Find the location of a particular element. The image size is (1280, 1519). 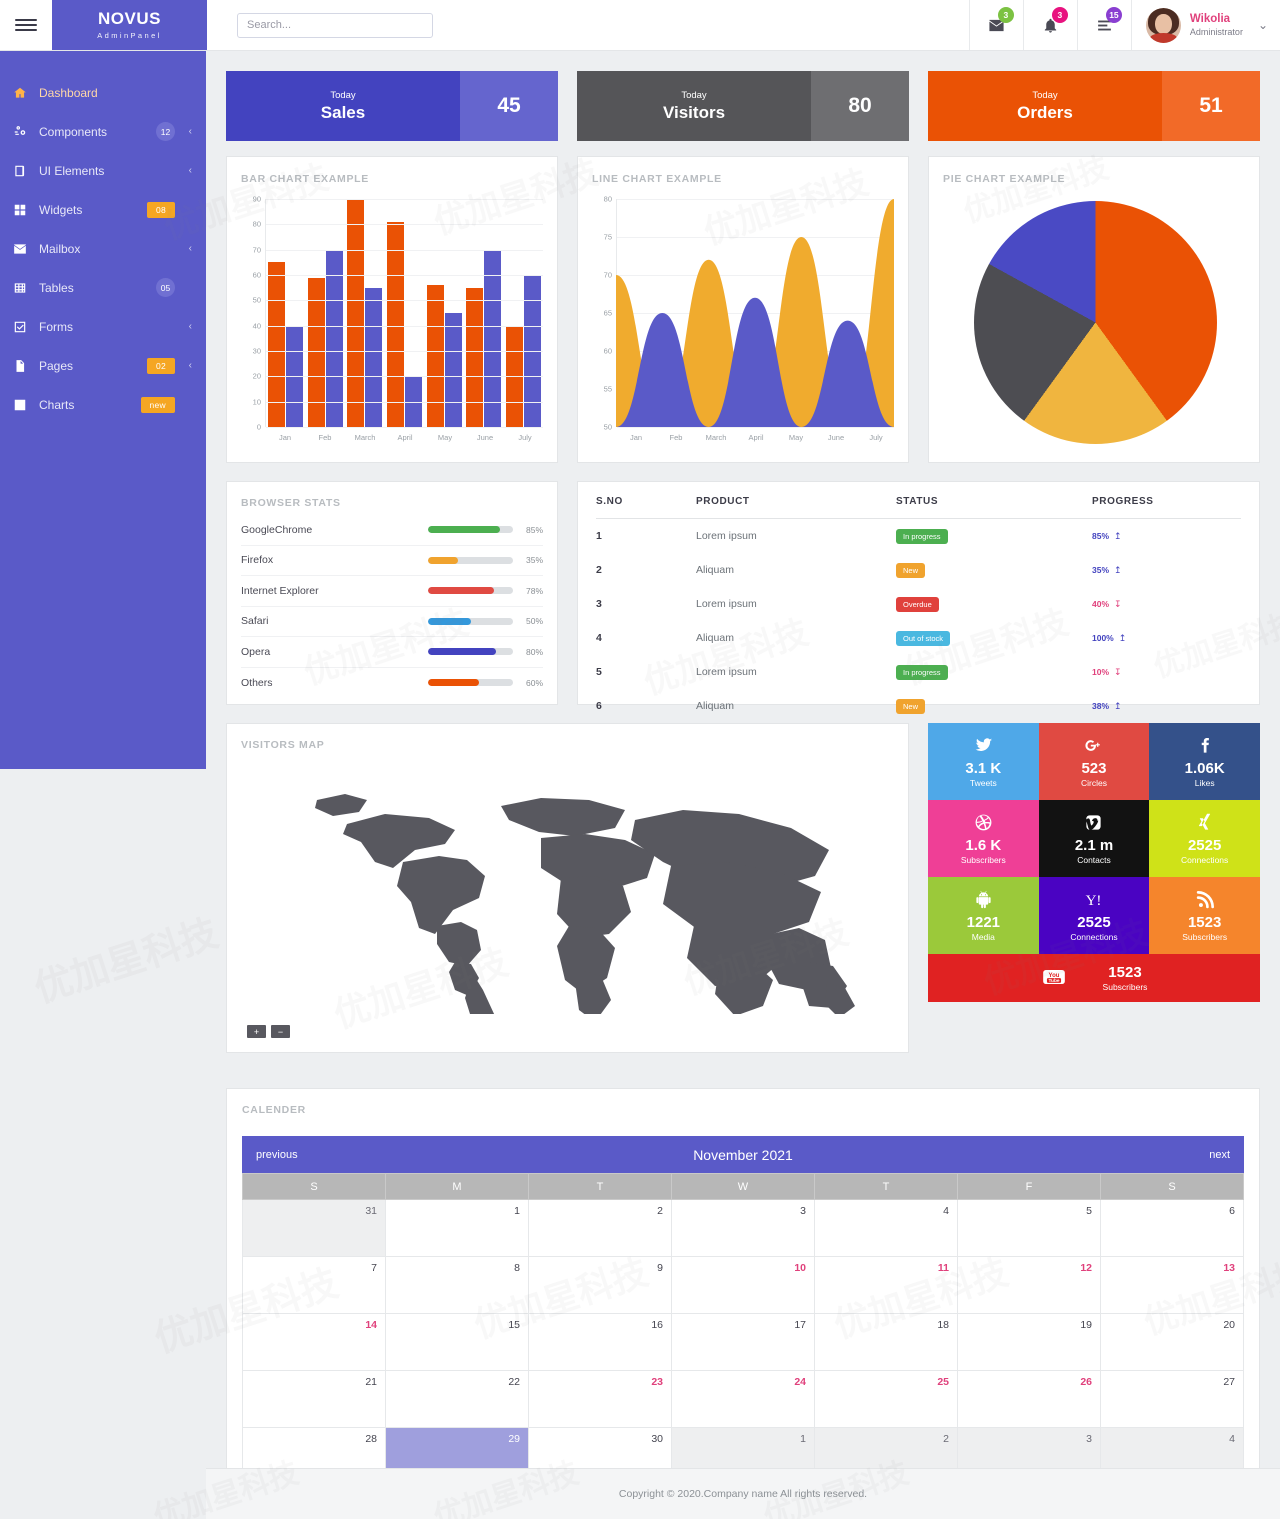

table-row: 1 Lorem ipsum In progress 85% ↥ is located at coordinates (918, 536).